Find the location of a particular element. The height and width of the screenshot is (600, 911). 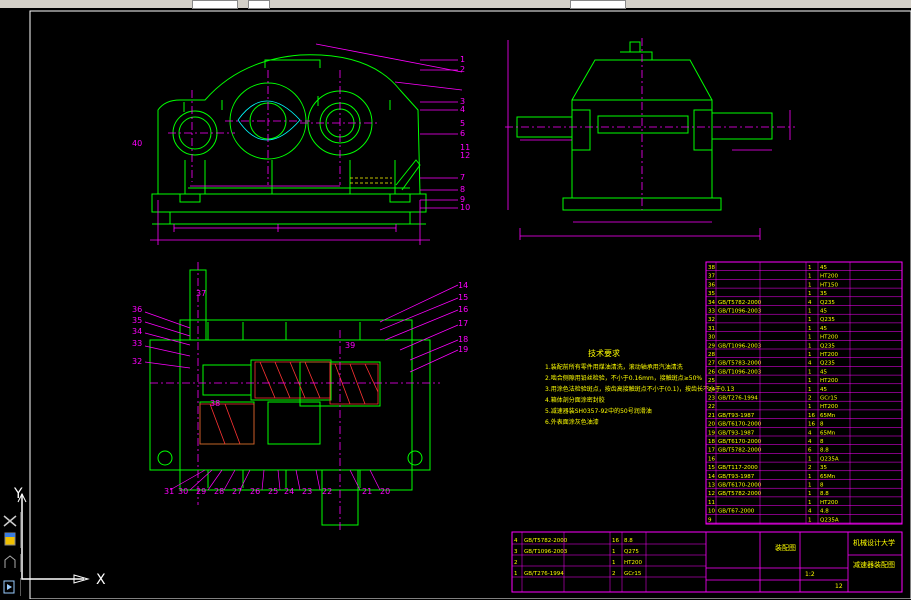

tech-req-line: 5.减速器装SH0357-92中的50号润滑油 is located at coordinates (598, 411).